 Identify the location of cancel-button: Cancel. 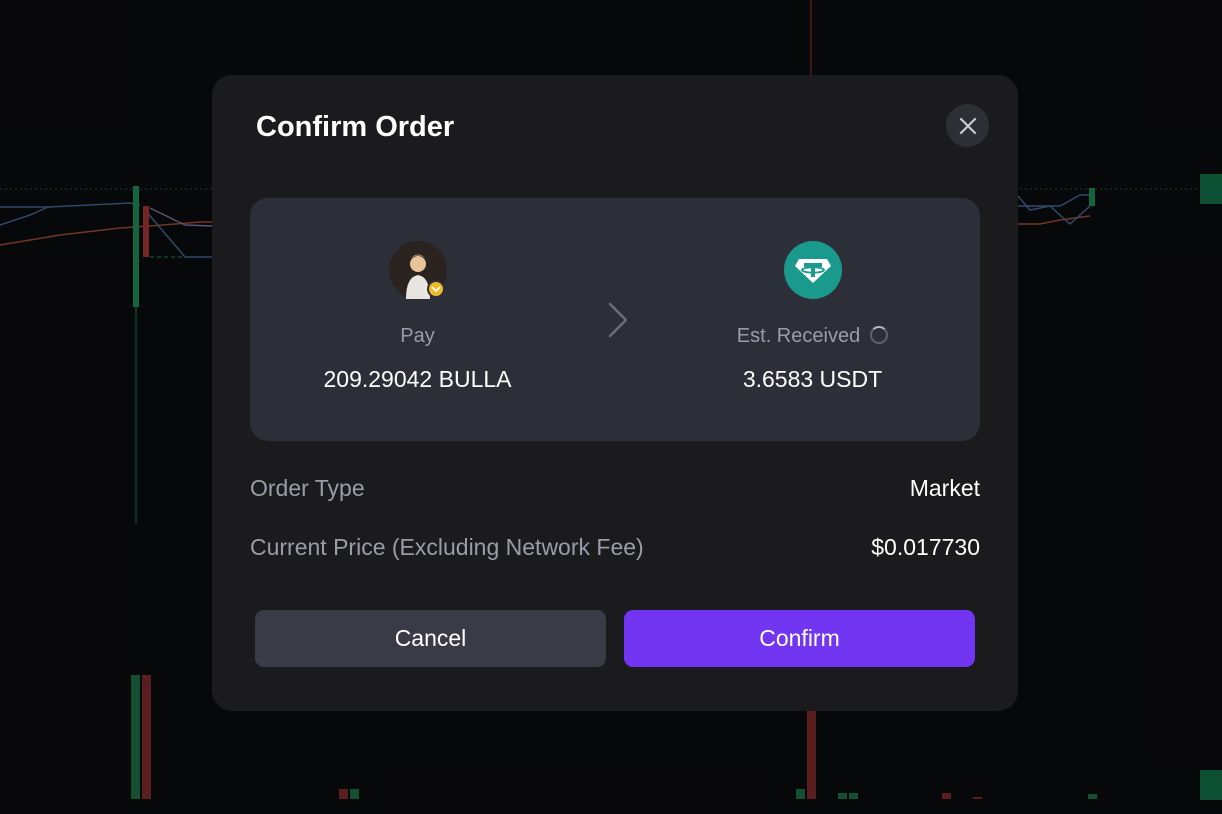
(430, 638).